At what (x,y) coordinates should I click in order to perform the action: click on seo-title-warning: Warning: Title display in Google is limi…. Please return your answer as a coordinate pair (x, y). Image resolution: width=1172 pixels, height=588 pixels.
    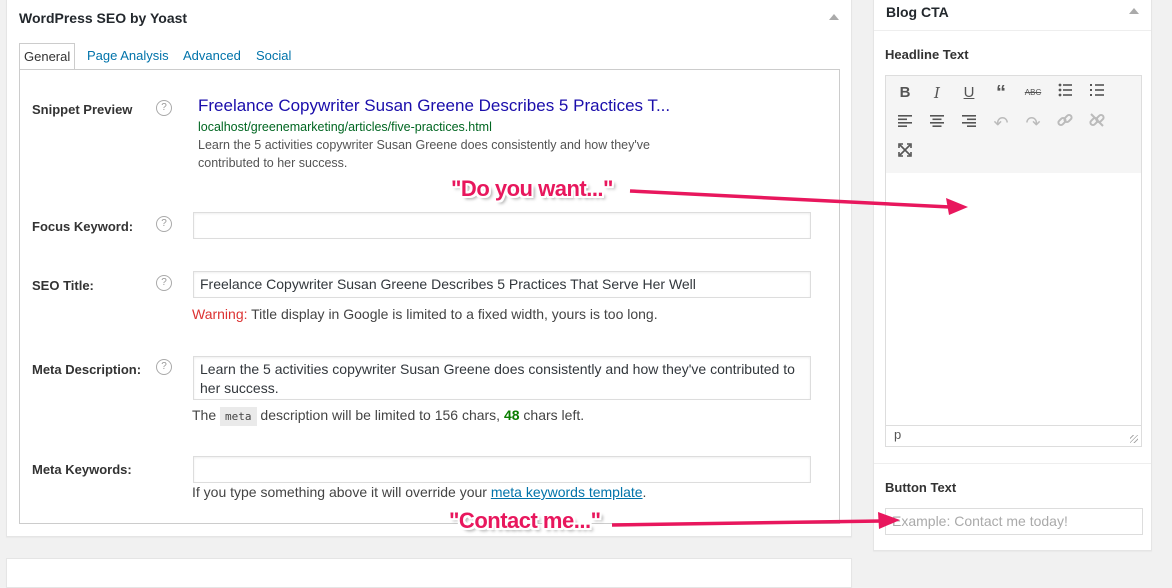
    Looking at the image, I should click on (425, 314).